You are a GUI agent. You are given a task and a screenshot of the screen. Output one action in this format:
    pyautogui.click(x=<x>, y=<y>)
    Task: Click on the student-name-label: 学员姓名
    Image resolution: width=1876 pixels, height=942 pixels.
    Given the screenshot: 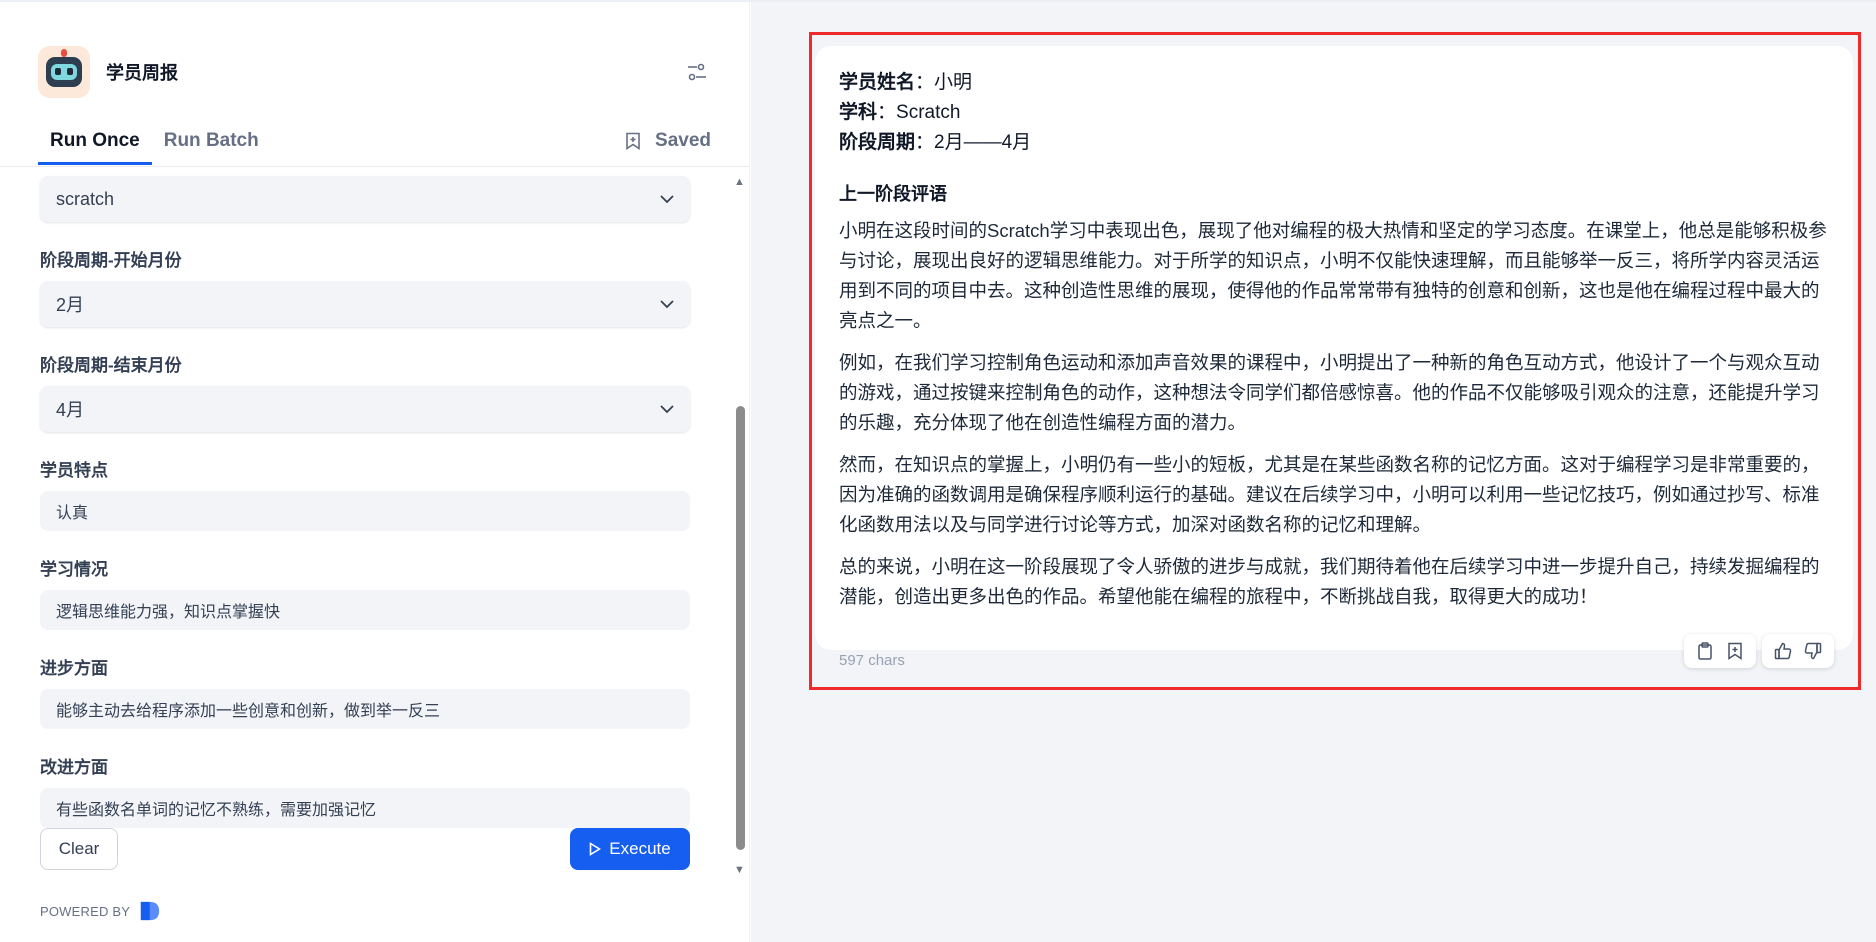 What is the action you would take?
    pyautogui.click(x=877, y=82)
    